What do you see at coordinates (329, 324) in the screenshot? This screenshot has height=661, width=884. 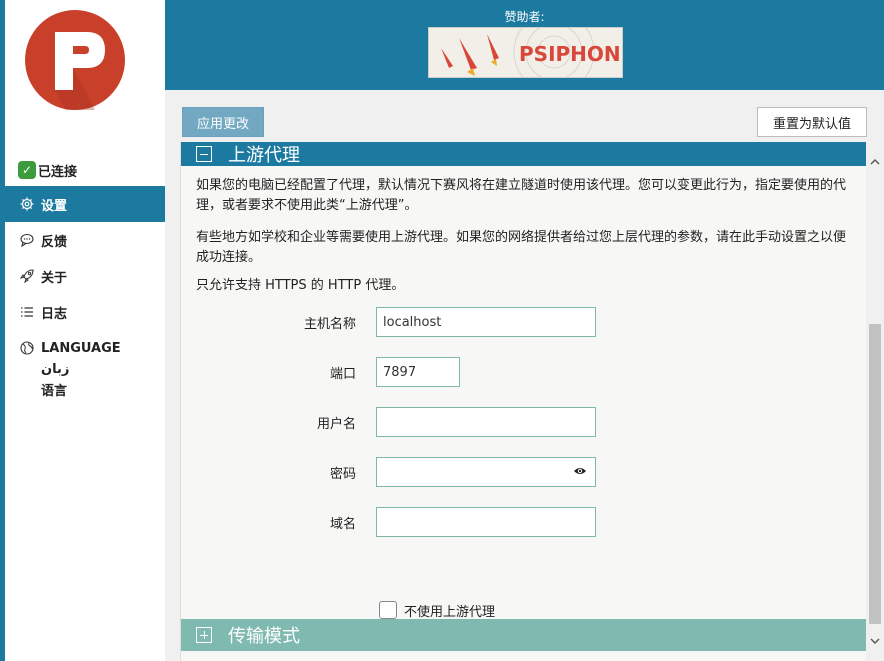 I see `hostname-label: 主机名称` at bounding box center [329, 324].